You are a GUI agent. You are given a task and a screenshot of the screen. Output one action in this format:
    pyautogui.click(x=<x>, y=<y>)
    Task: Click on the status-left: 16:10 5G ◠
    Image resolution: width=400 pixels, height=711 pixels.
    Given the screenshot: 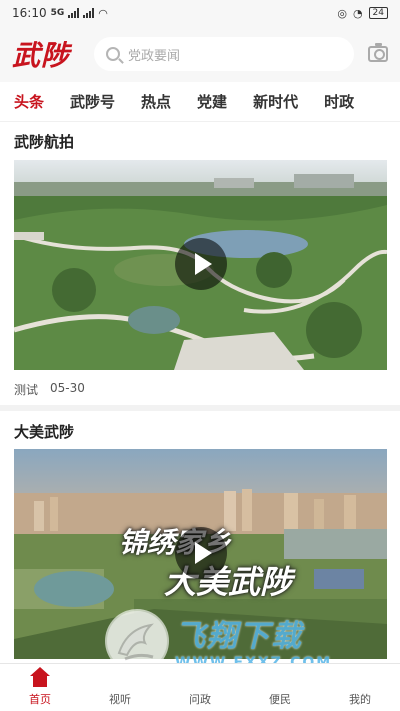 What is the action you would take?
    pyautogui.click(x=60, y=13)
    